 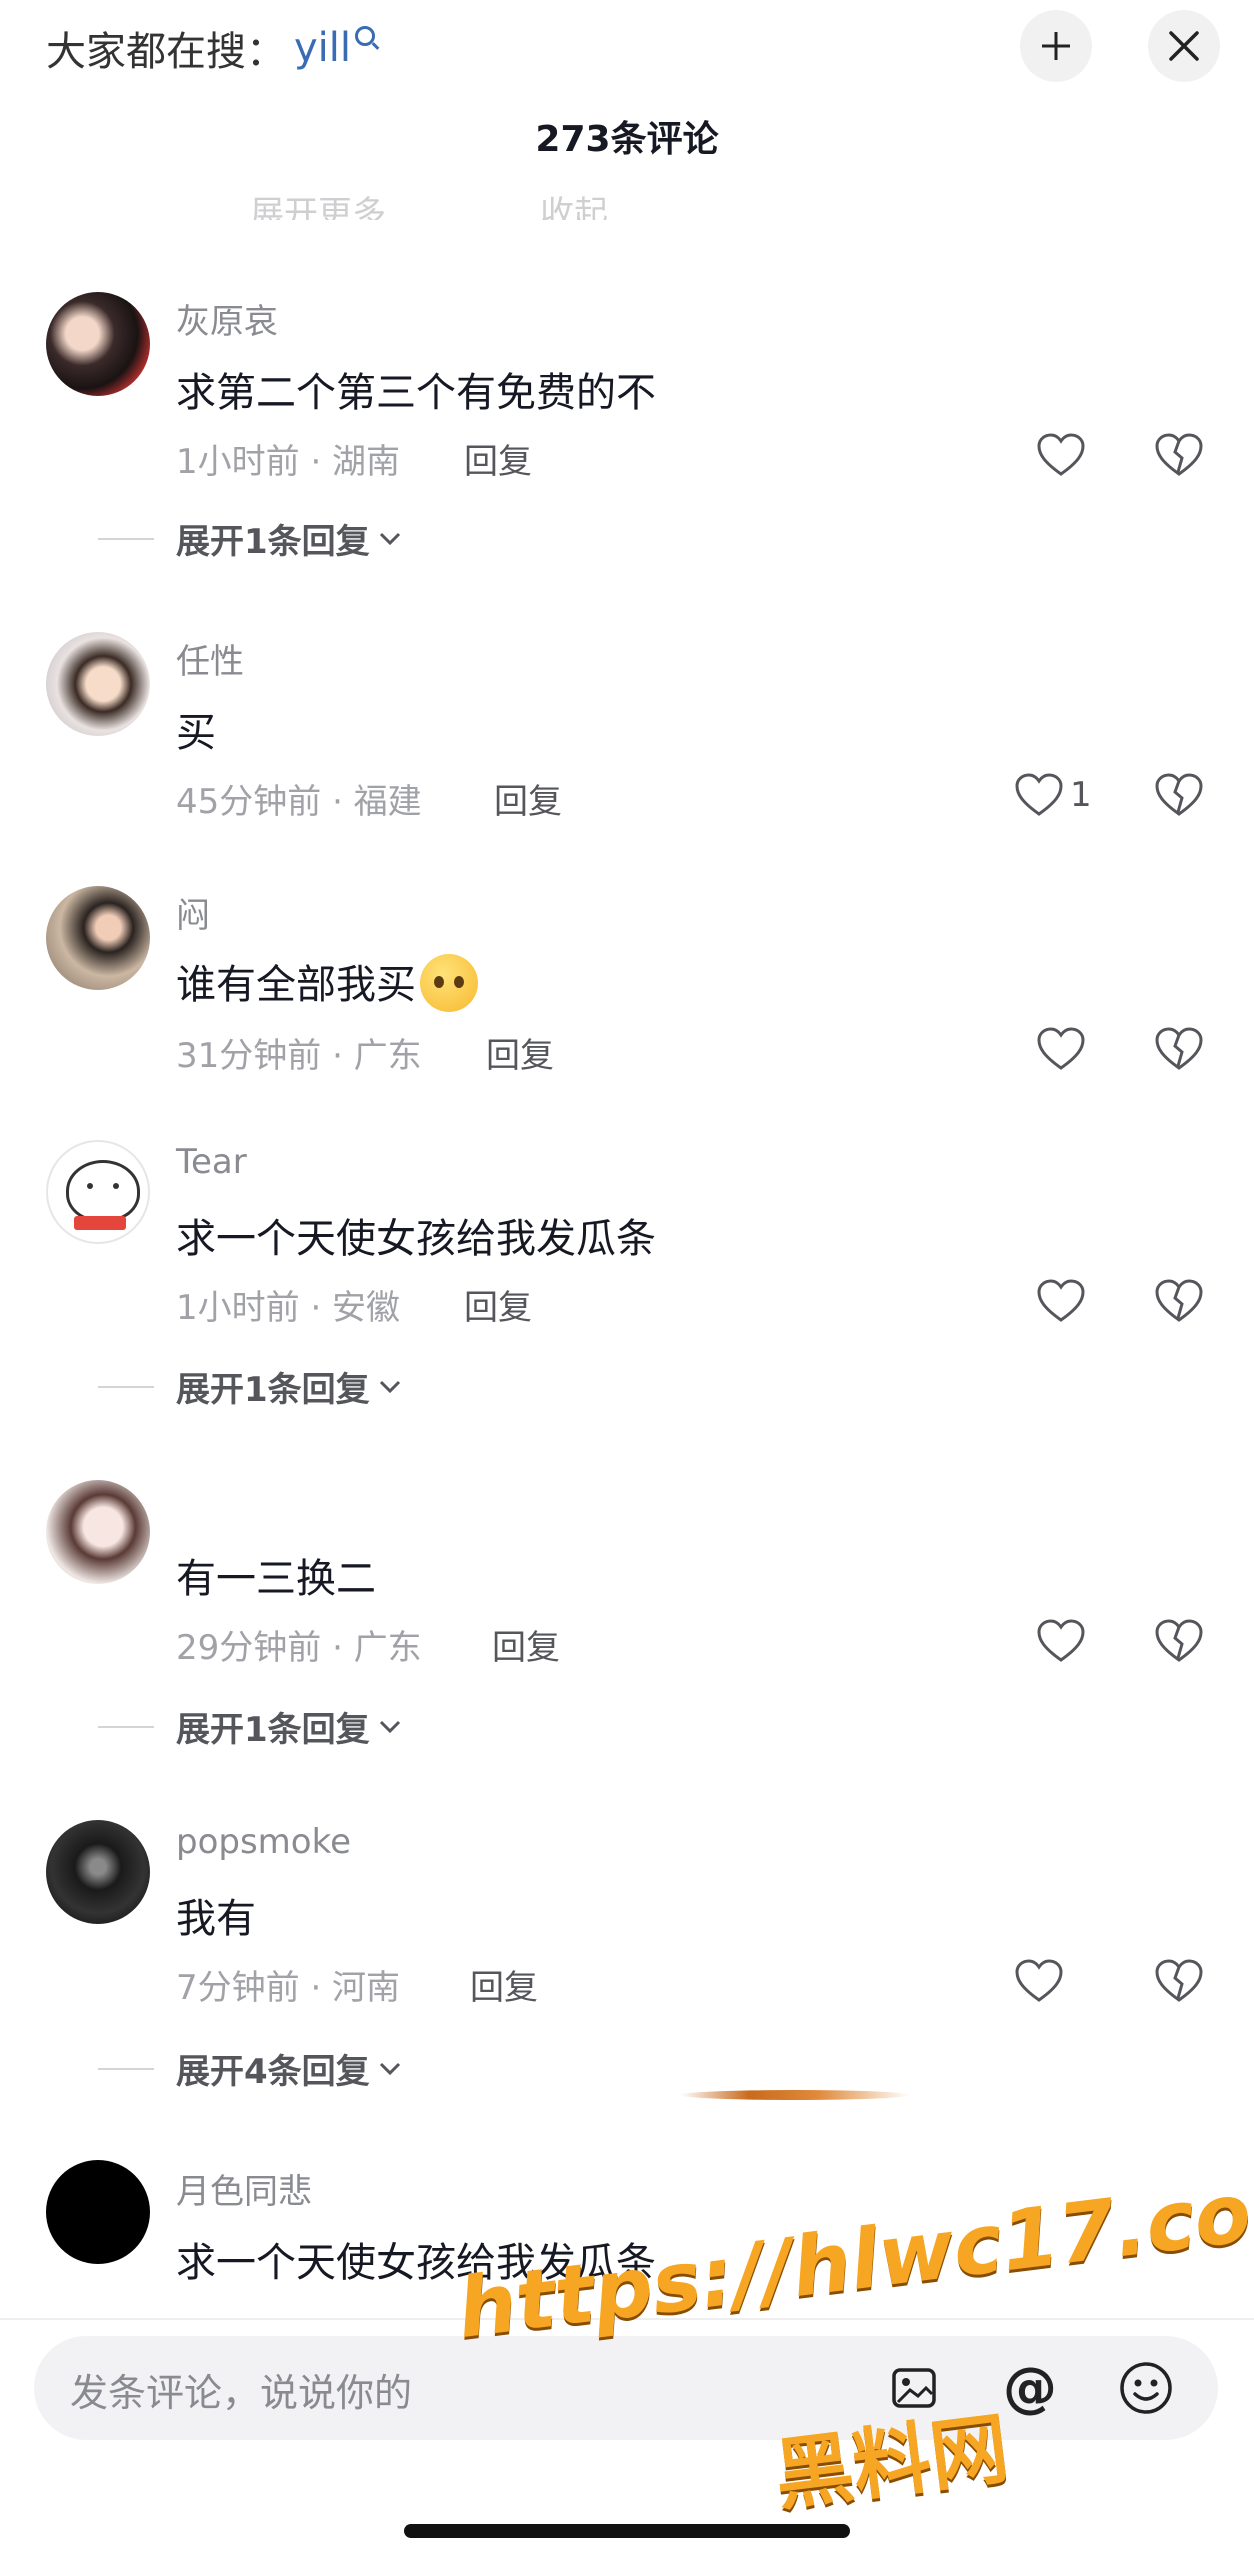 I want to click on comment-text: 求第二个第三个有免费的不, so click(x=416, y=393).